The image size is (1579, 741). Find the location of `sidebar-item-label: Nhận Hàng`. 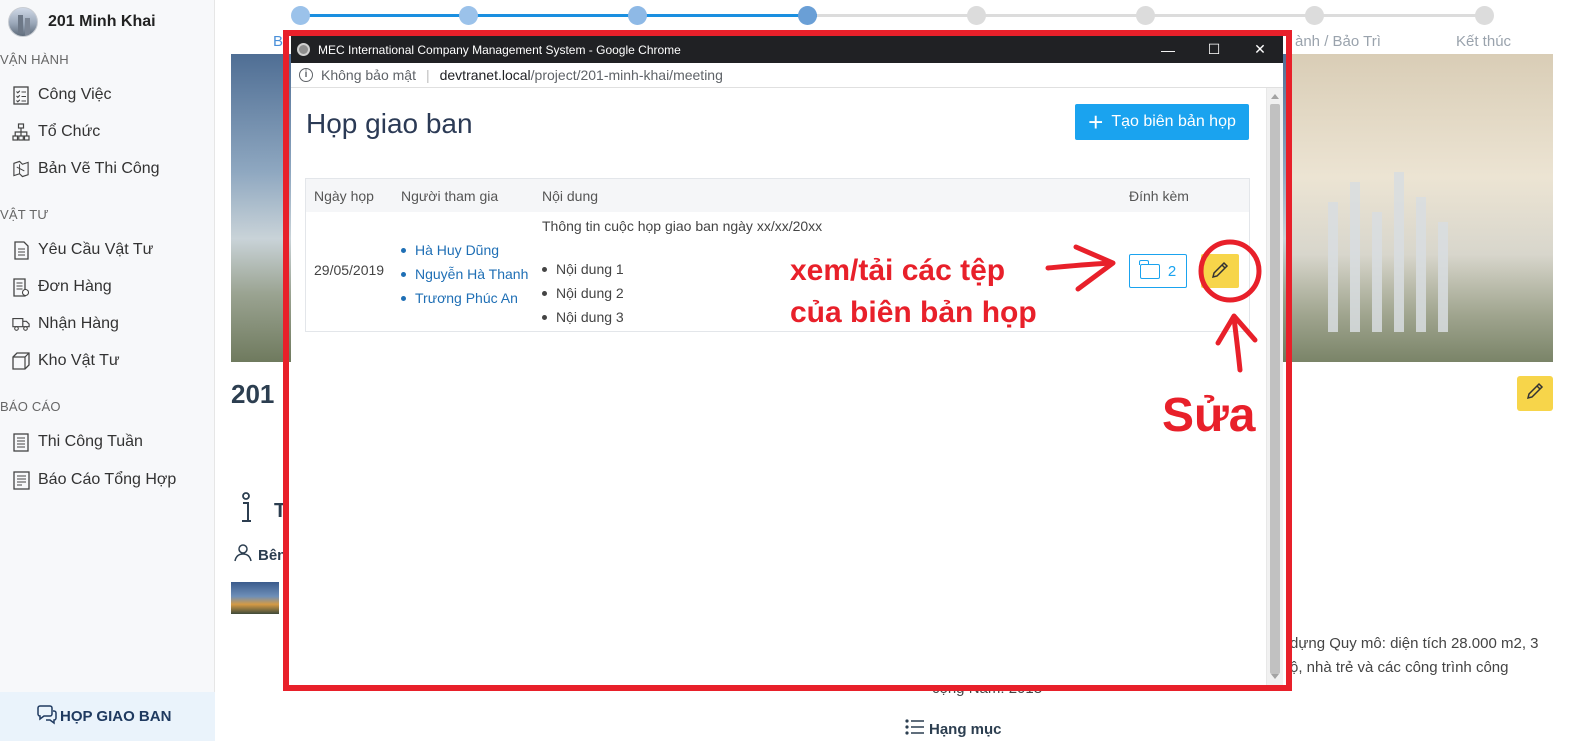

sidebar-item-label: Nhận Hàng is located at coordinates (78, 323).